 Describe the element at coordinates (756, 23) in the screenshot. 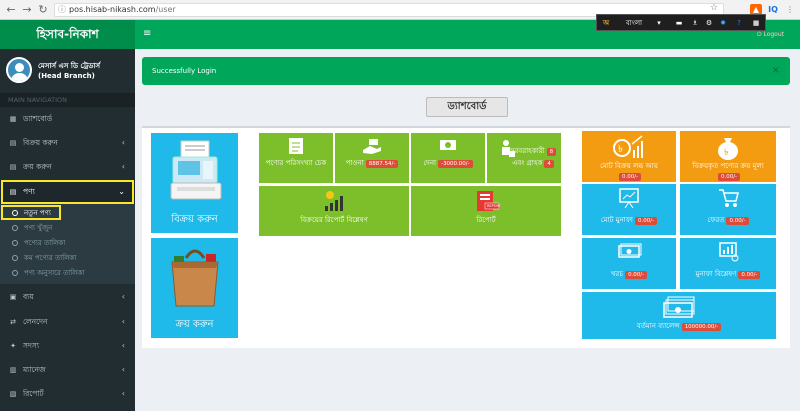

I see `close-toolbar-icon: ■` at that location.